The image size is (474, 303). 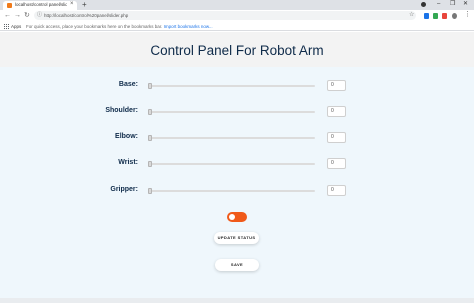 I want to click on joint-row-wrist: Wrist: 0, so click(x=237, y=164).